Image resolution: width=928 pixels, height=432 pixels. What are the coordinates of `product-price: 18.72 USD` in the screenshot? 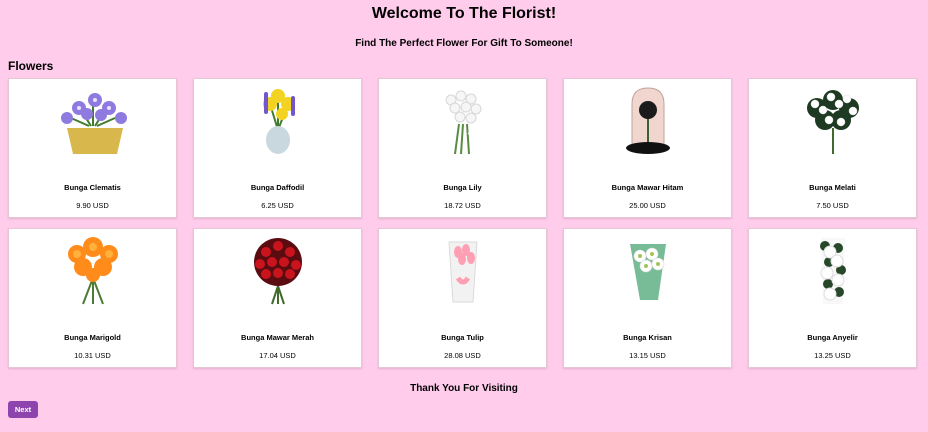 It's located at (462, 205).